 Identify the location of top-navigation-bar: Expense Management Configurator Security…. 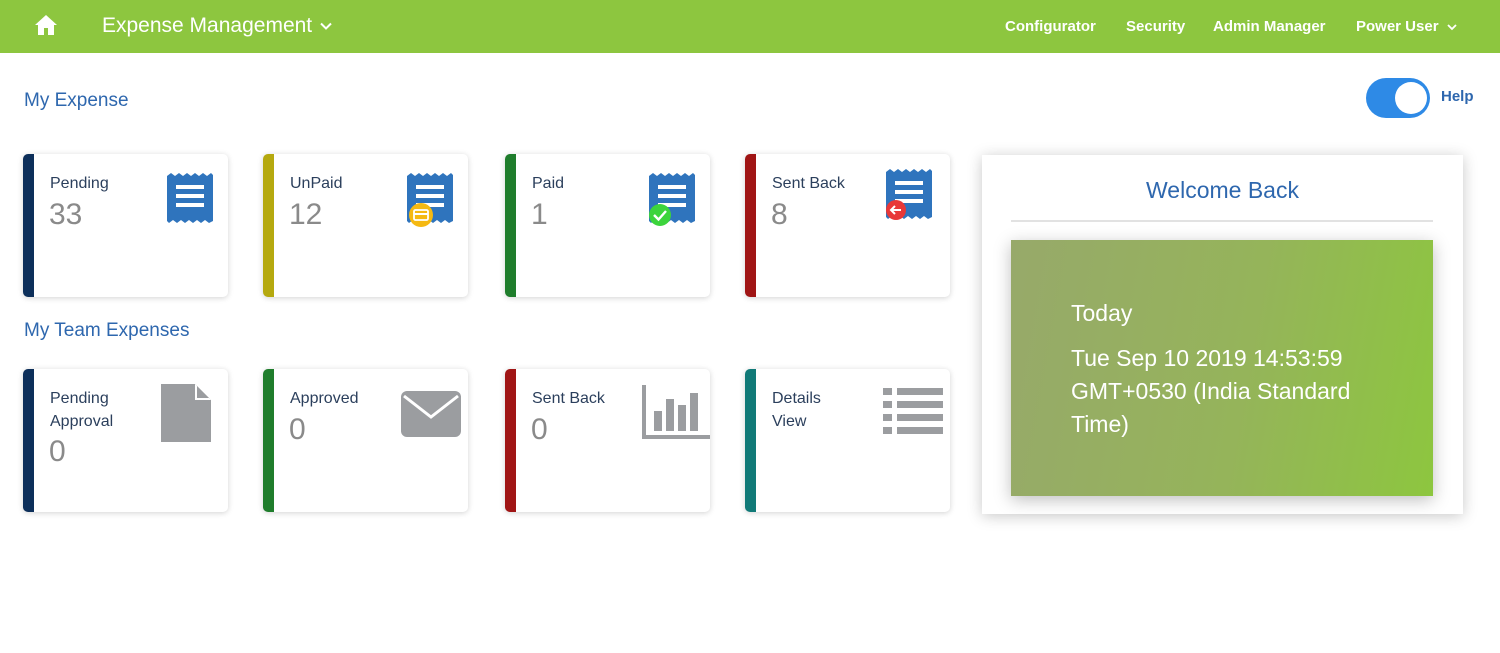
(750, 26).